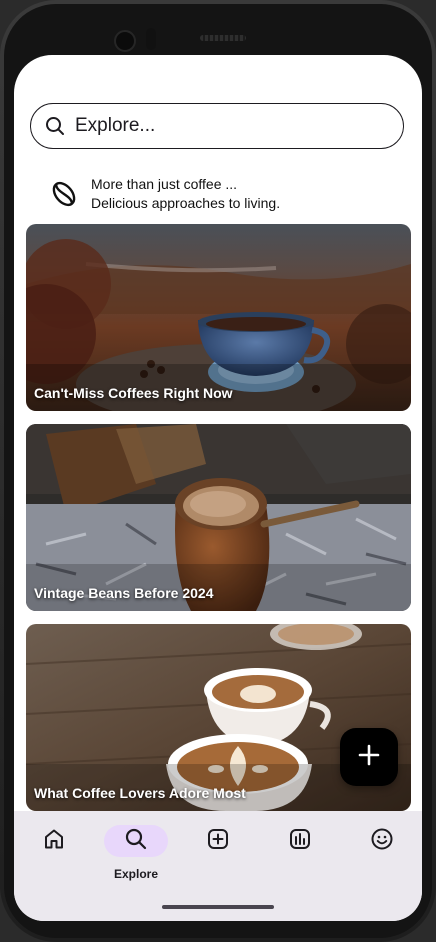  What do you see at coordinates (300, 841) in the screenshot?
I see `bar-chart-icon` at bounding box center [300, 841].